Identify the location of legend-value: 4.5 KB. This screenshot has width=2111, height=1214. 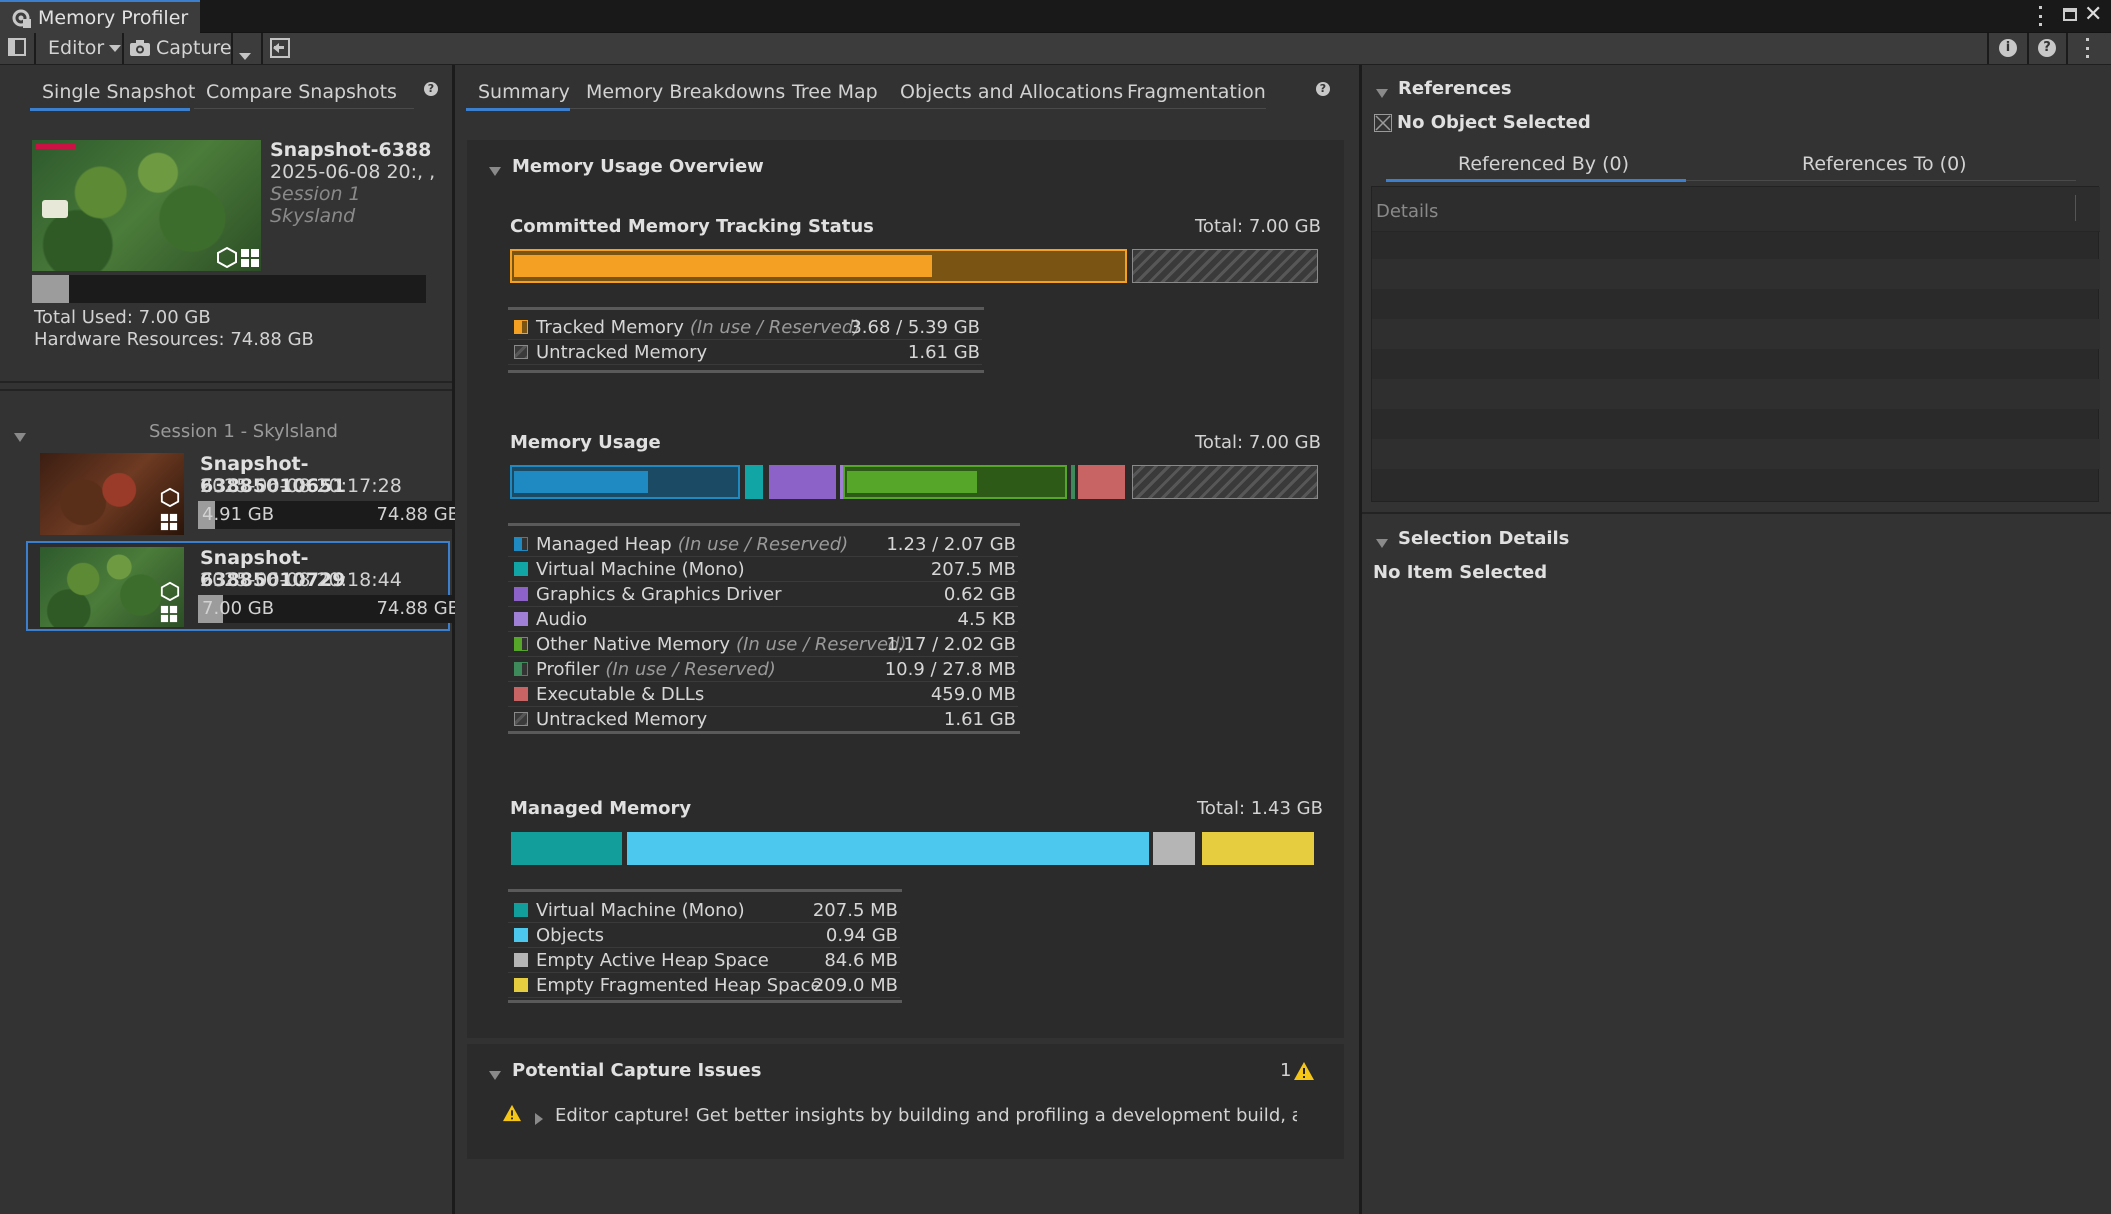
(987, 619).